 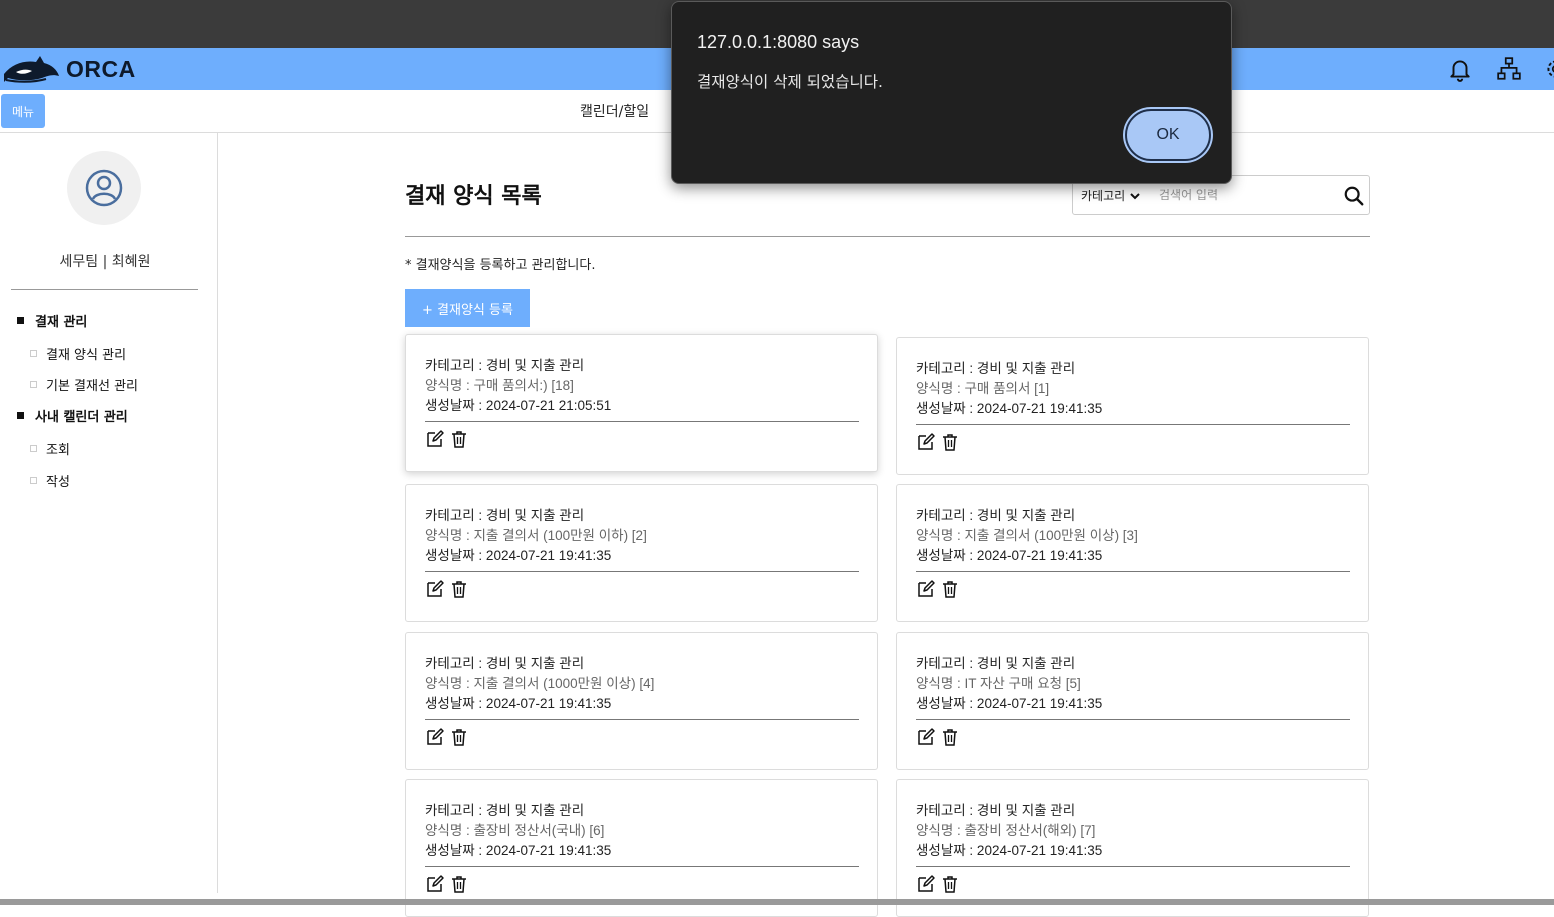 What do you see at coordinates (540, 683) in the screenshot?
I see `card-form-name: 양식명 : 지출 결의서 (1000만원 이상) [4]` at bounding box center [540, 683].